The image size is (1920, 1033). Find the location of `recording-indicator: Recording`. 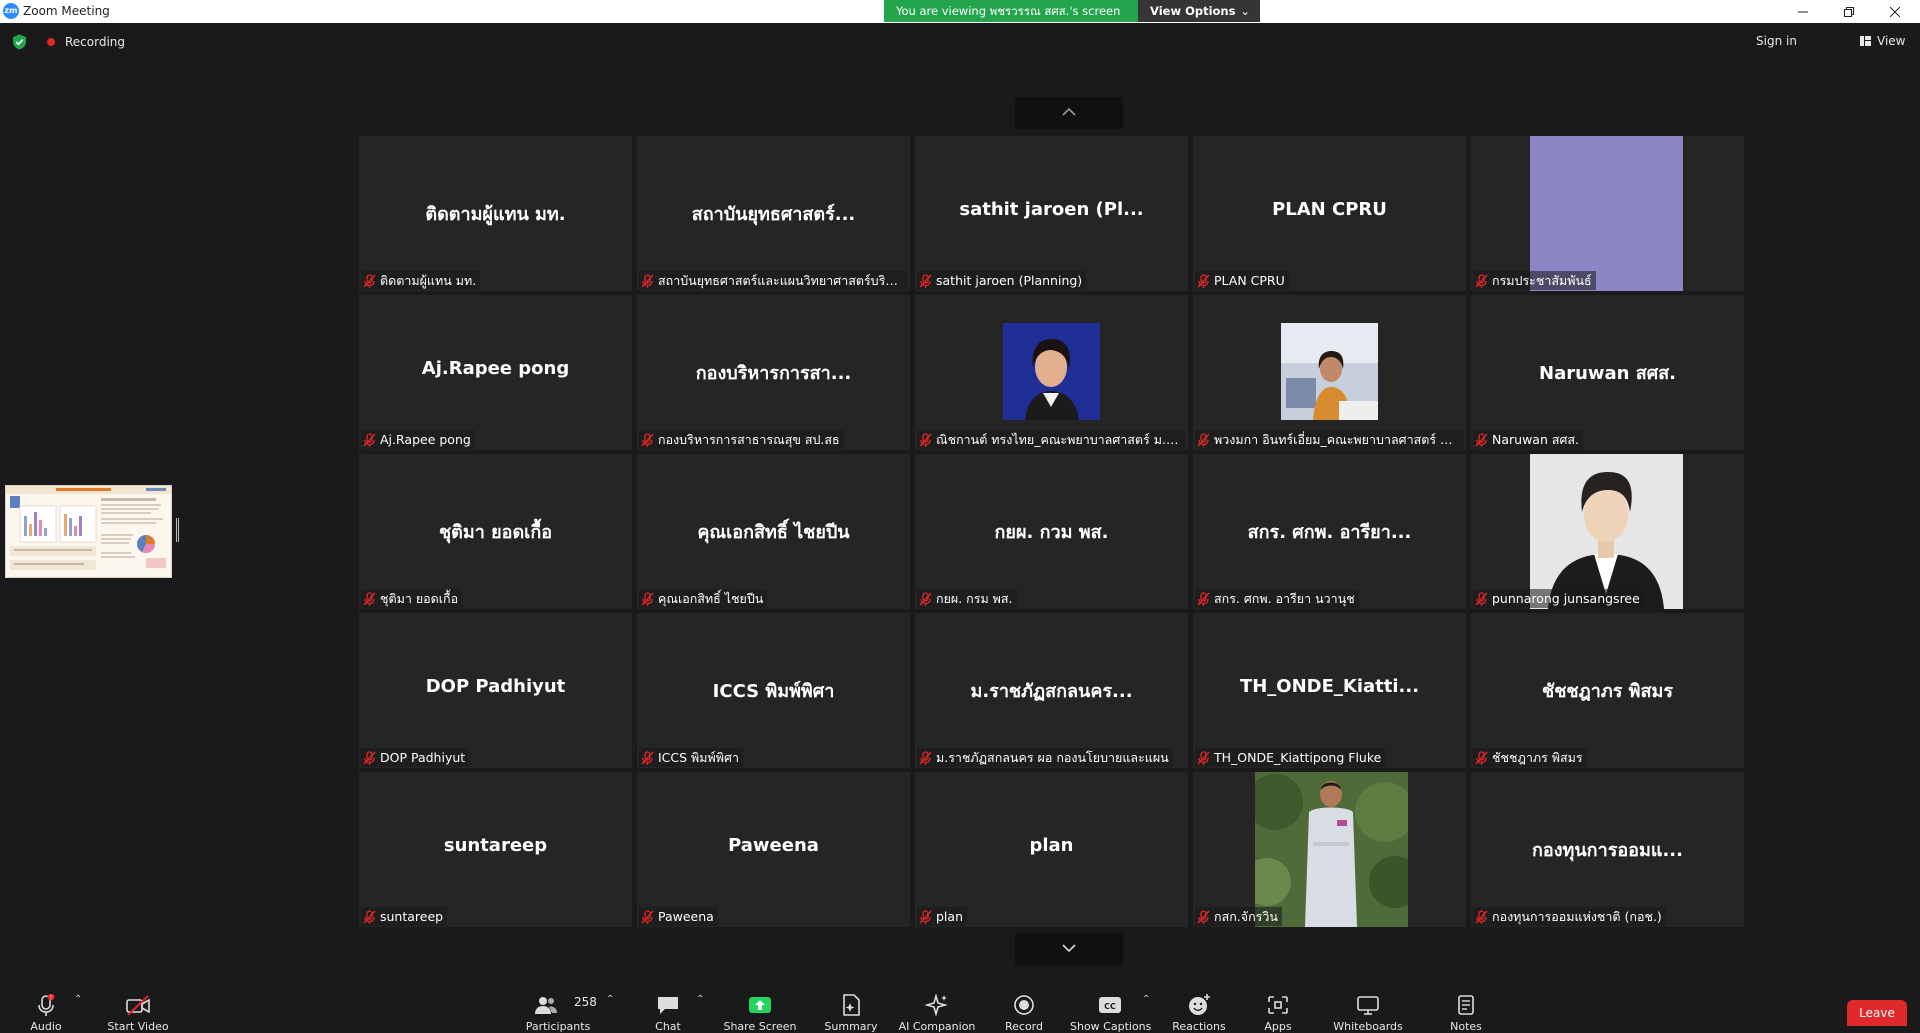

recording-indicator: Recording is located at coordinates (86, 42).